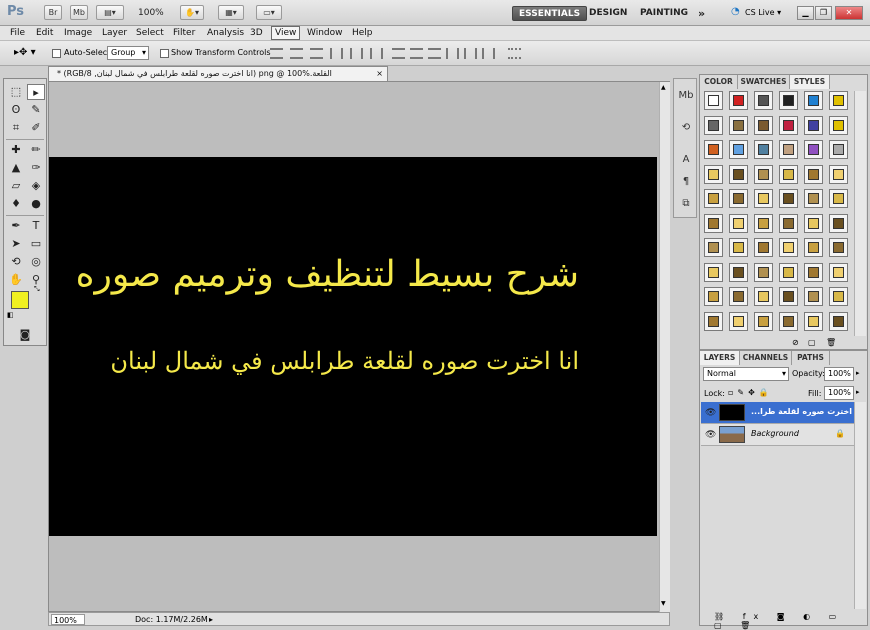  Describe the element at coordinates (36, 186) in the screenshot. I see `paint-bucket-tool-icon: ◈` at that location.